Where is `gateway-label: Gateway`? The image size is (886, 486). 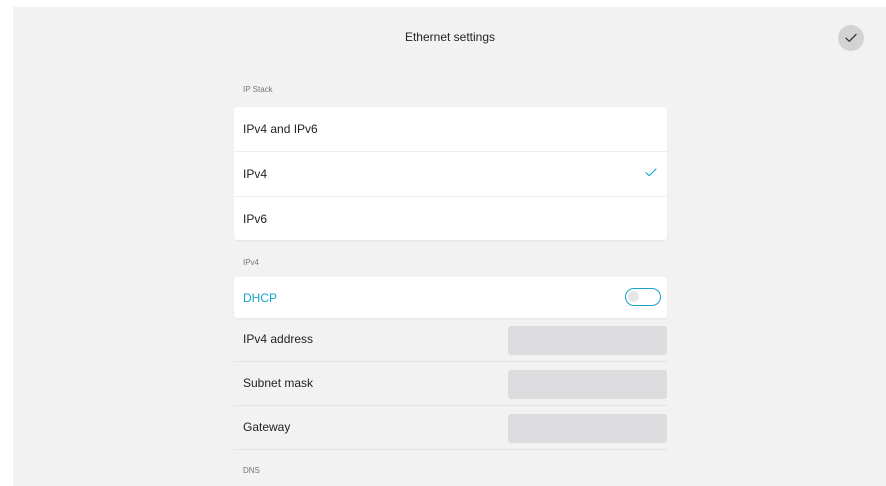 gateway-label: Gateway is located at coordinates (267, 427).